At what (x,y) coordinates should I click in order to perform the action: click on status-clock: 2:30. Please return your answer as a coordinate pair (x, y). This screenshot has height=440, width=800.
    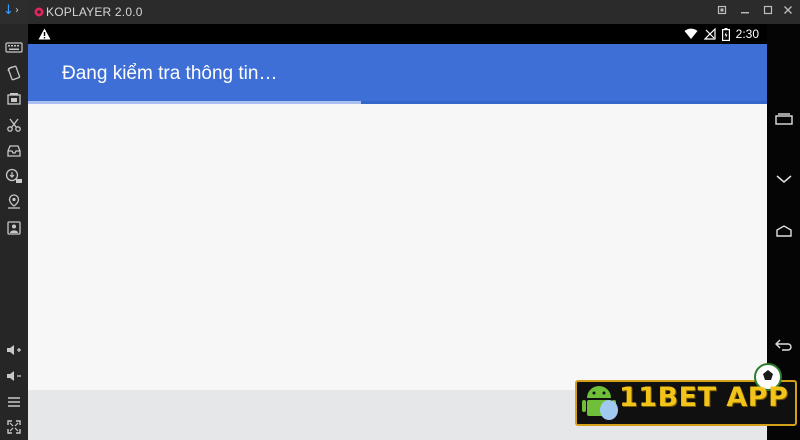
    Looking at the image, I should click on (747, 34).